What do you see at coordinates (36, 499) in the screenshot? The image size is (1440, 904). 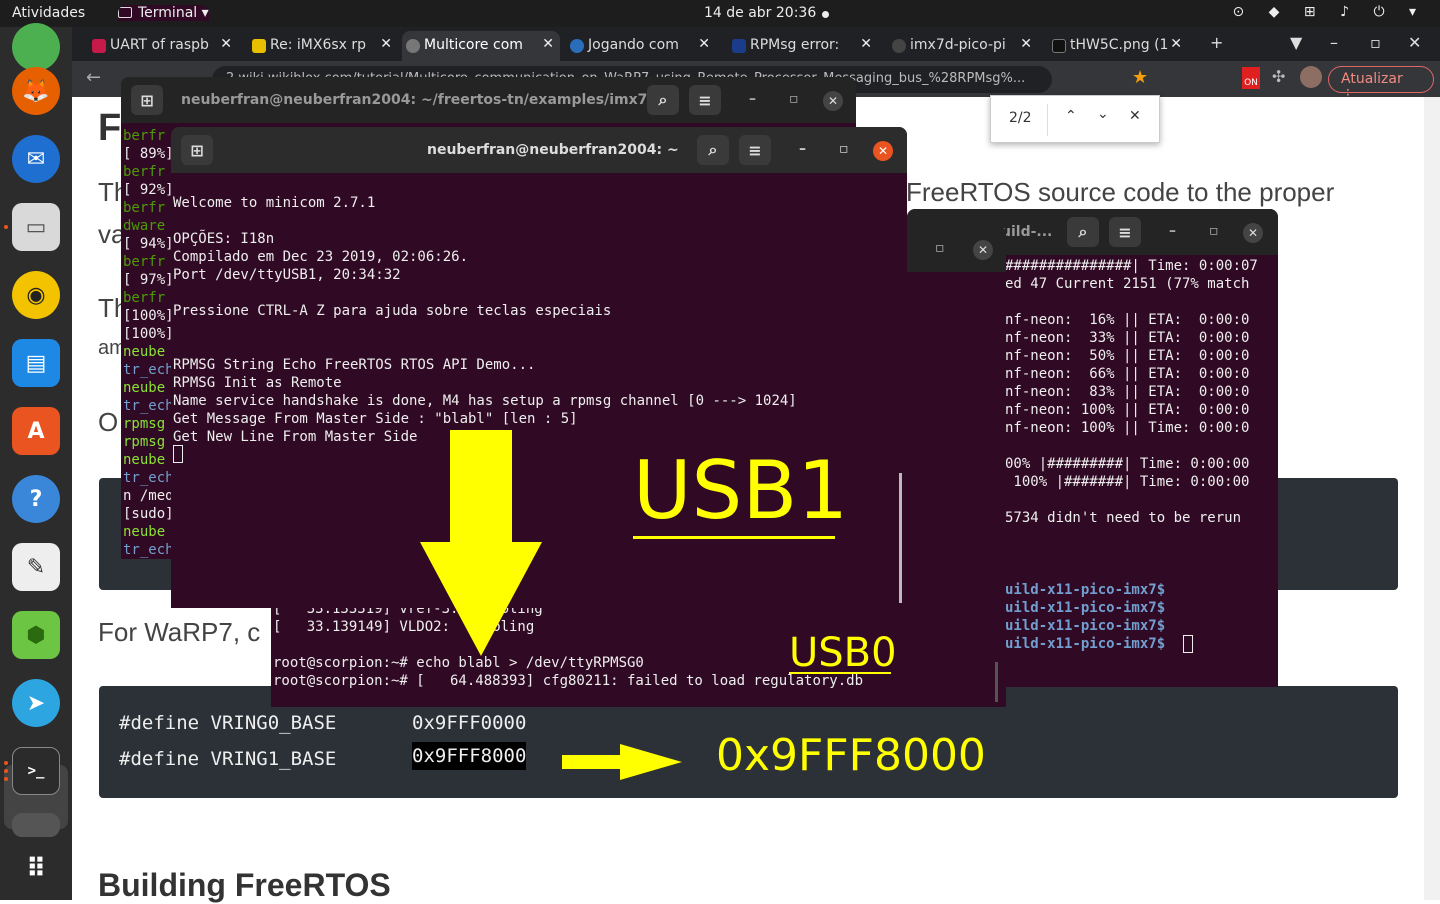 I see `help-icon: ?` at bounding box center [36, 499].